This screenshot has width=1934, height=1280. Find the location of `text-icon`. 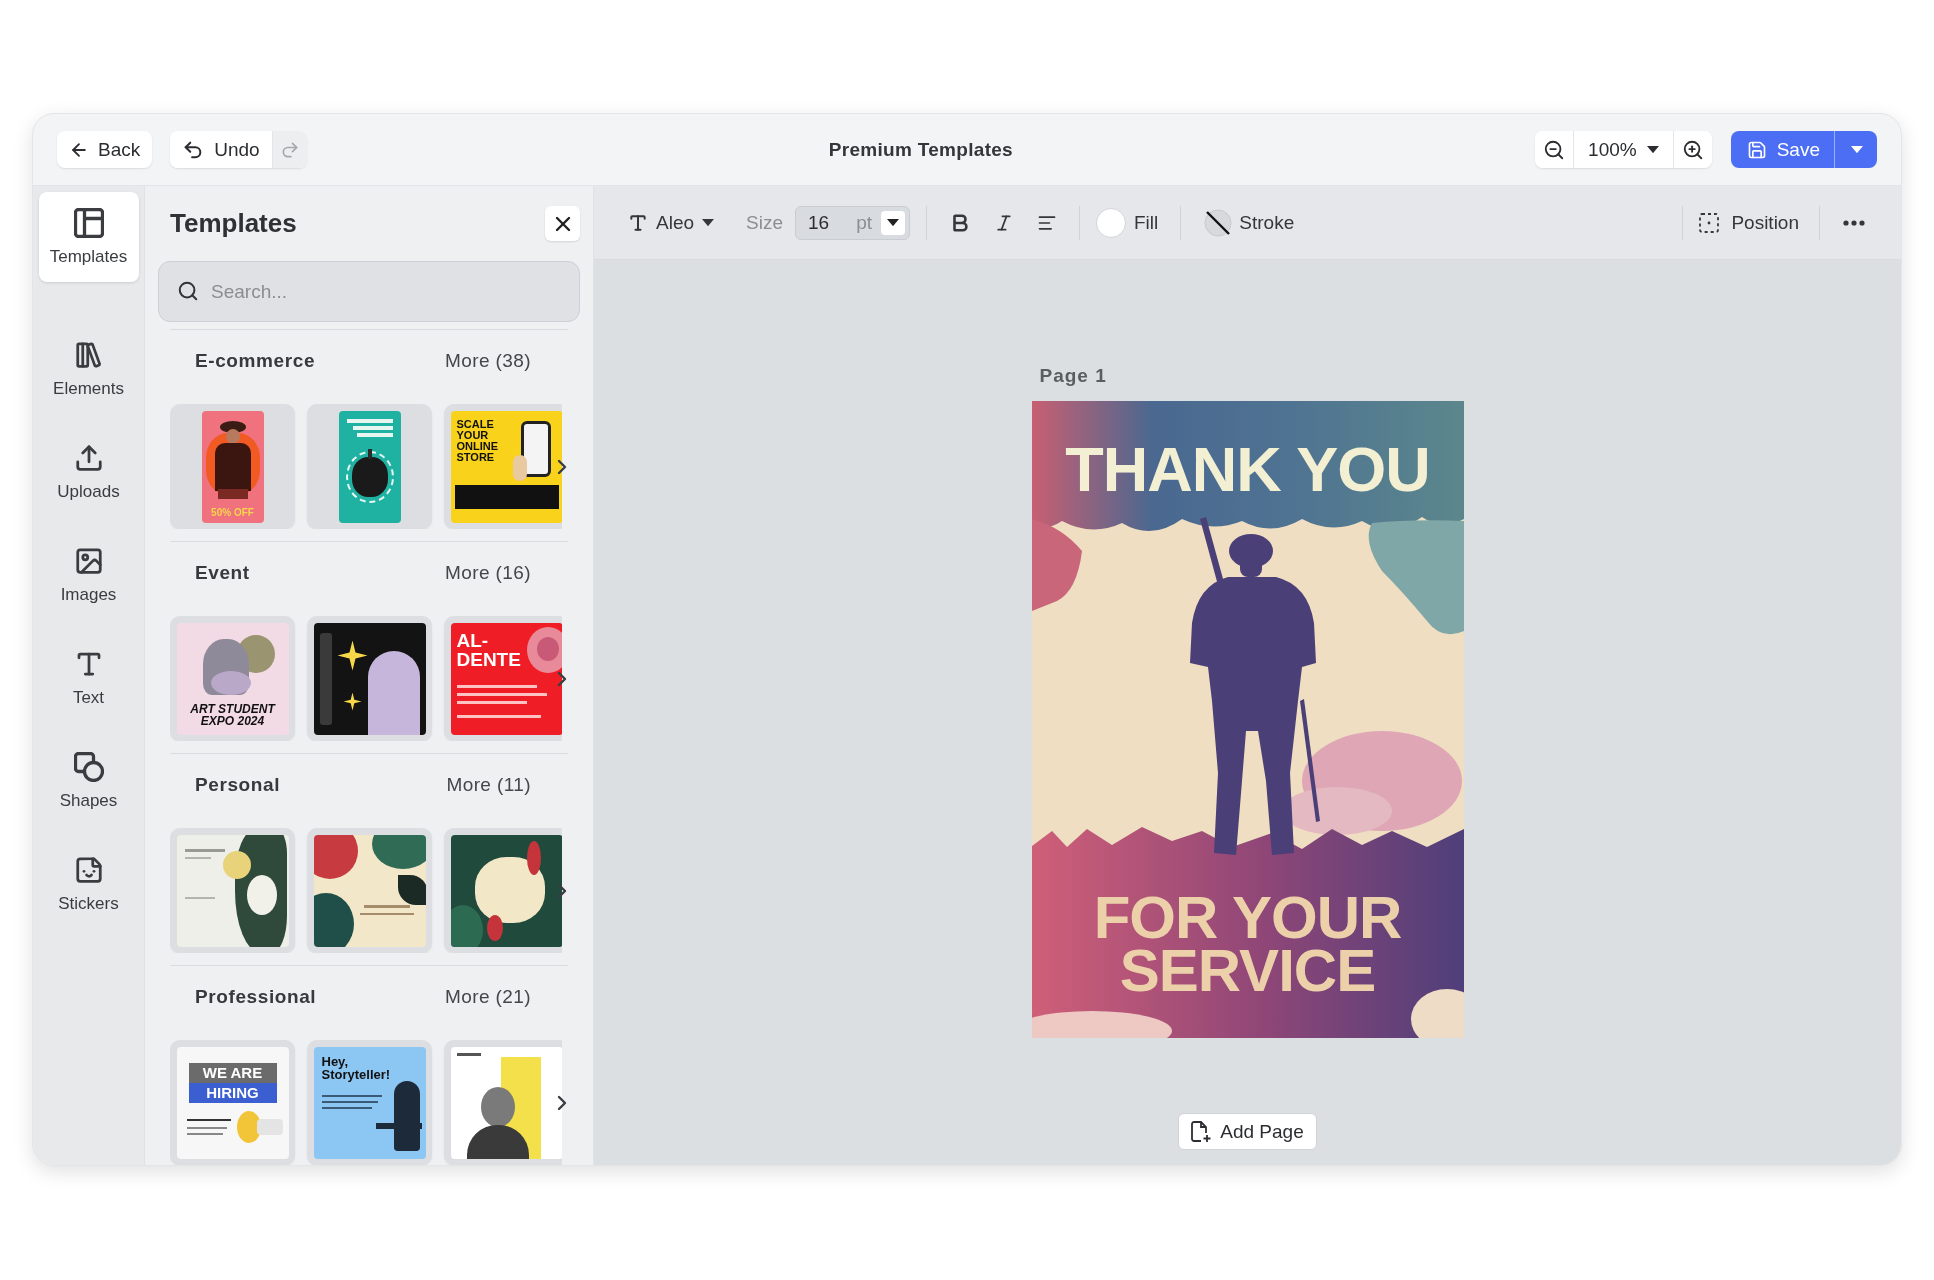

text-icon is located at coordinates (638, 222).